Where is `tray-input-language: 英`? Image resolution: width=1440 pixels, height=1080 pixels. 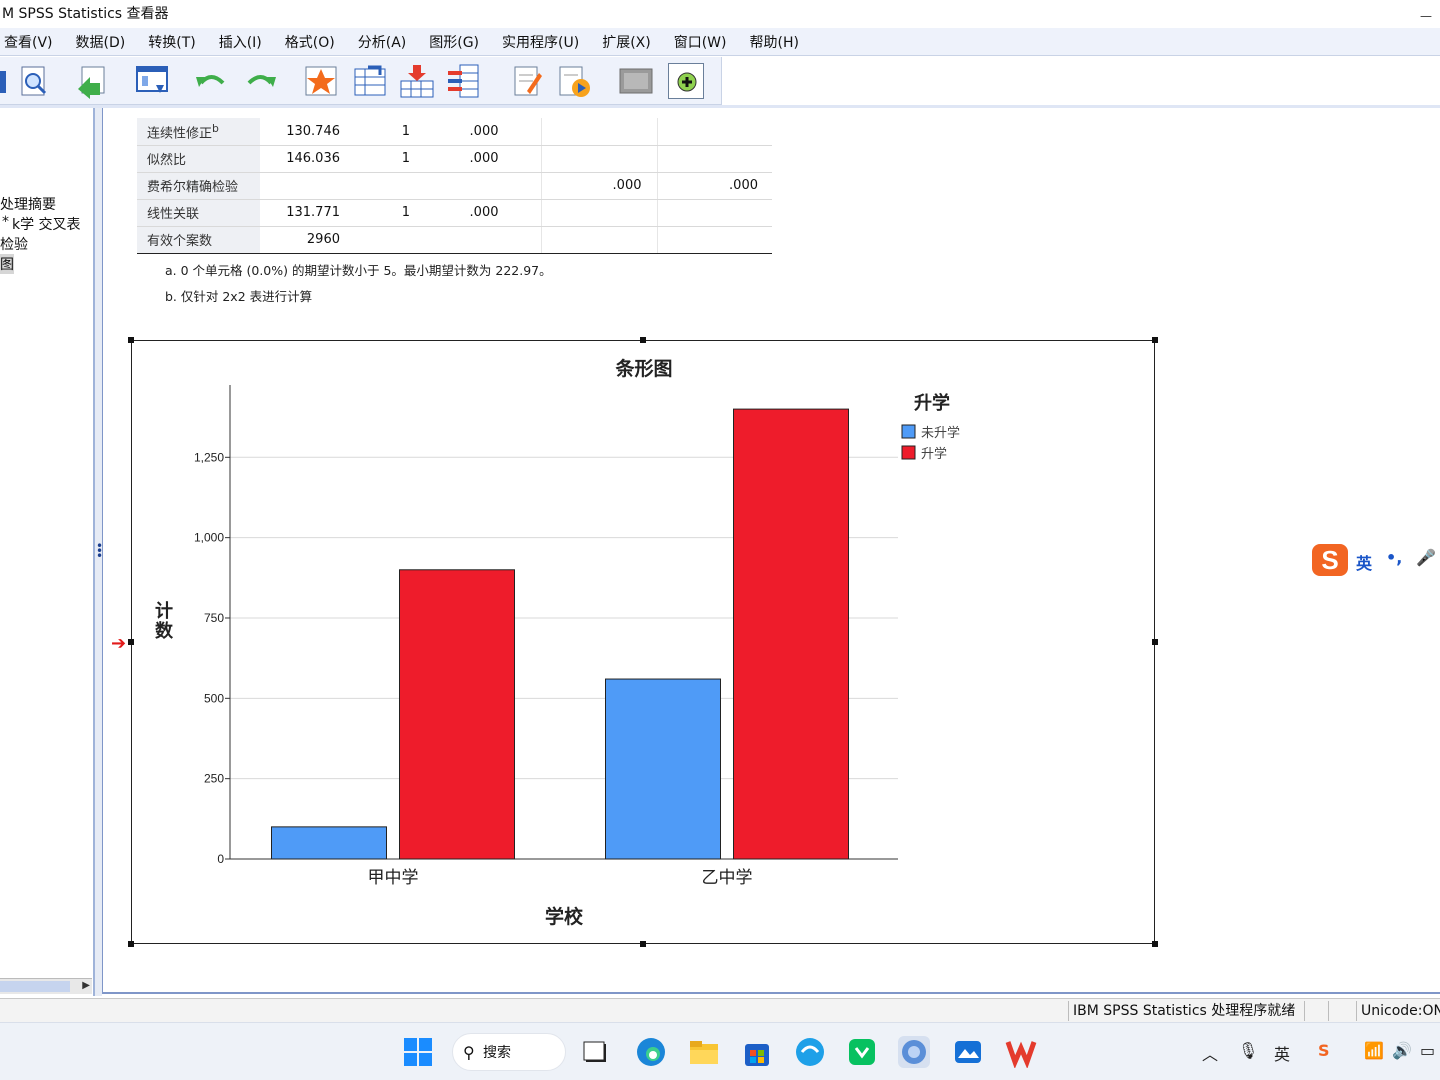 tray-input-language: 英 is located at coordinates (1282, 1053).